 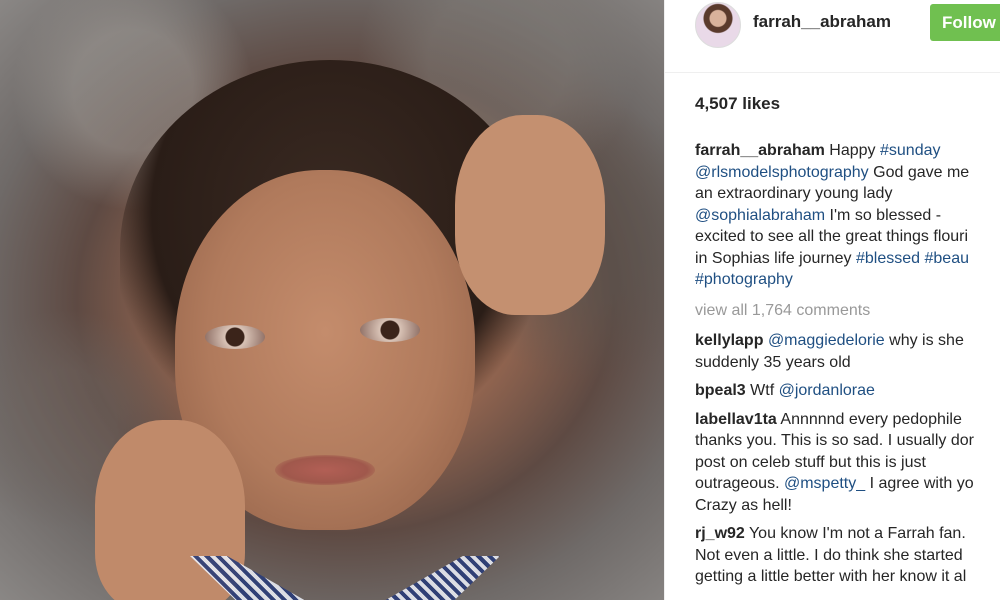 What do you see at coordinates (762, 390) in the screenshot?
I see `comment-text: Wtf` at bounding box center [762, 390].